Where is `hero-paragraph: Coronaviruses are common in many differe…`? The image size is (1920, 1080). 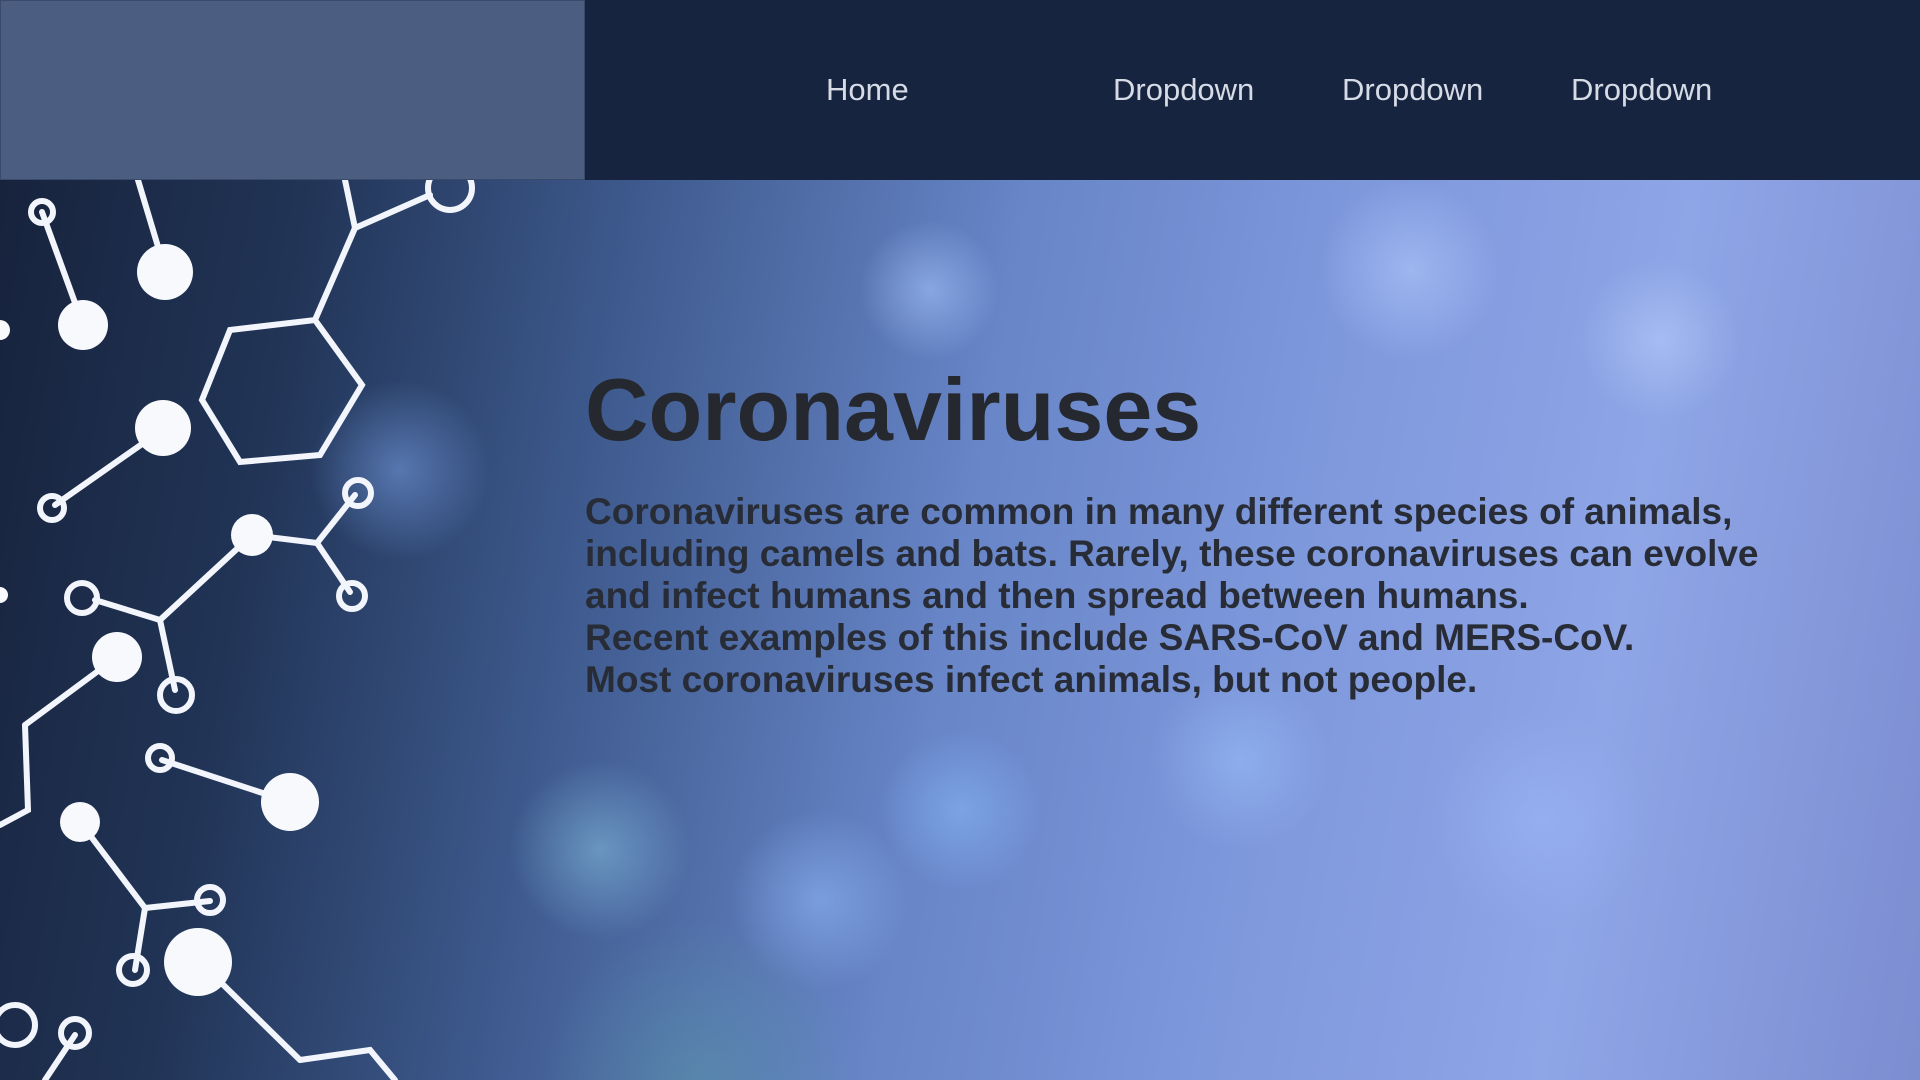 hero-paragraph: Coronaviruses are common in many differe… is located at coordinates (1215, 596).